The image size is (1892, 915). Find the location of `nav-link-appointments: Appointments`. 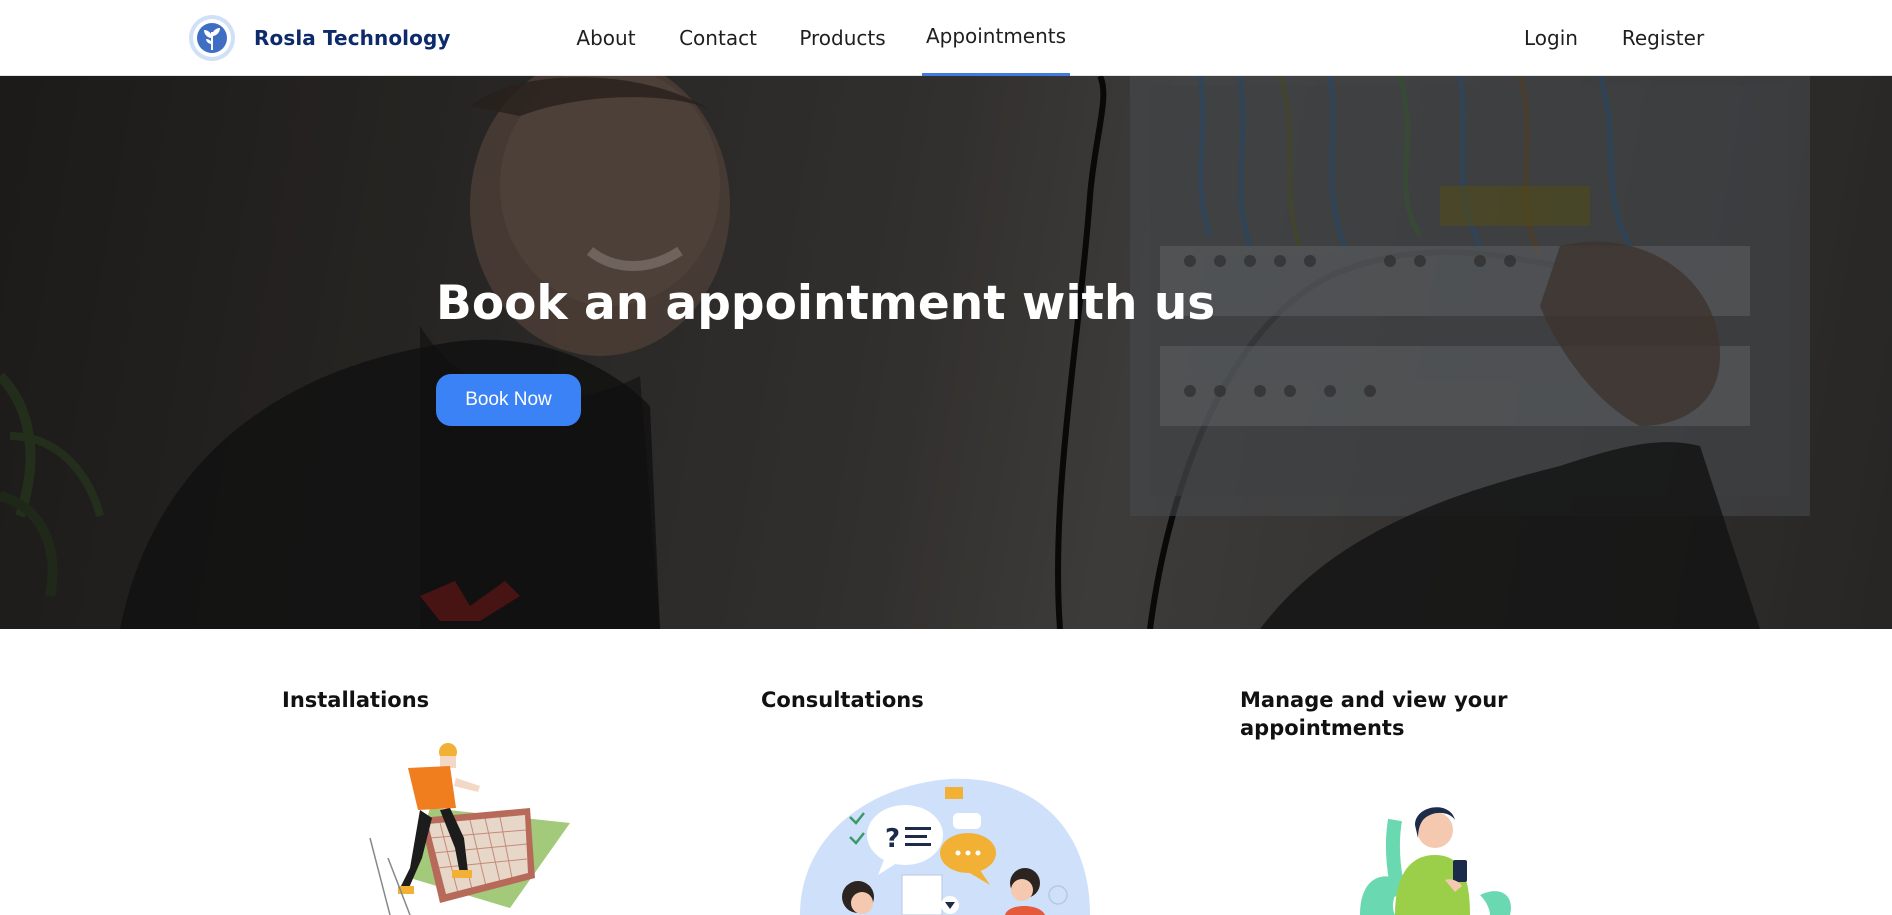

nav-link-appointments: Appointments is located at coordinates (996, 38).